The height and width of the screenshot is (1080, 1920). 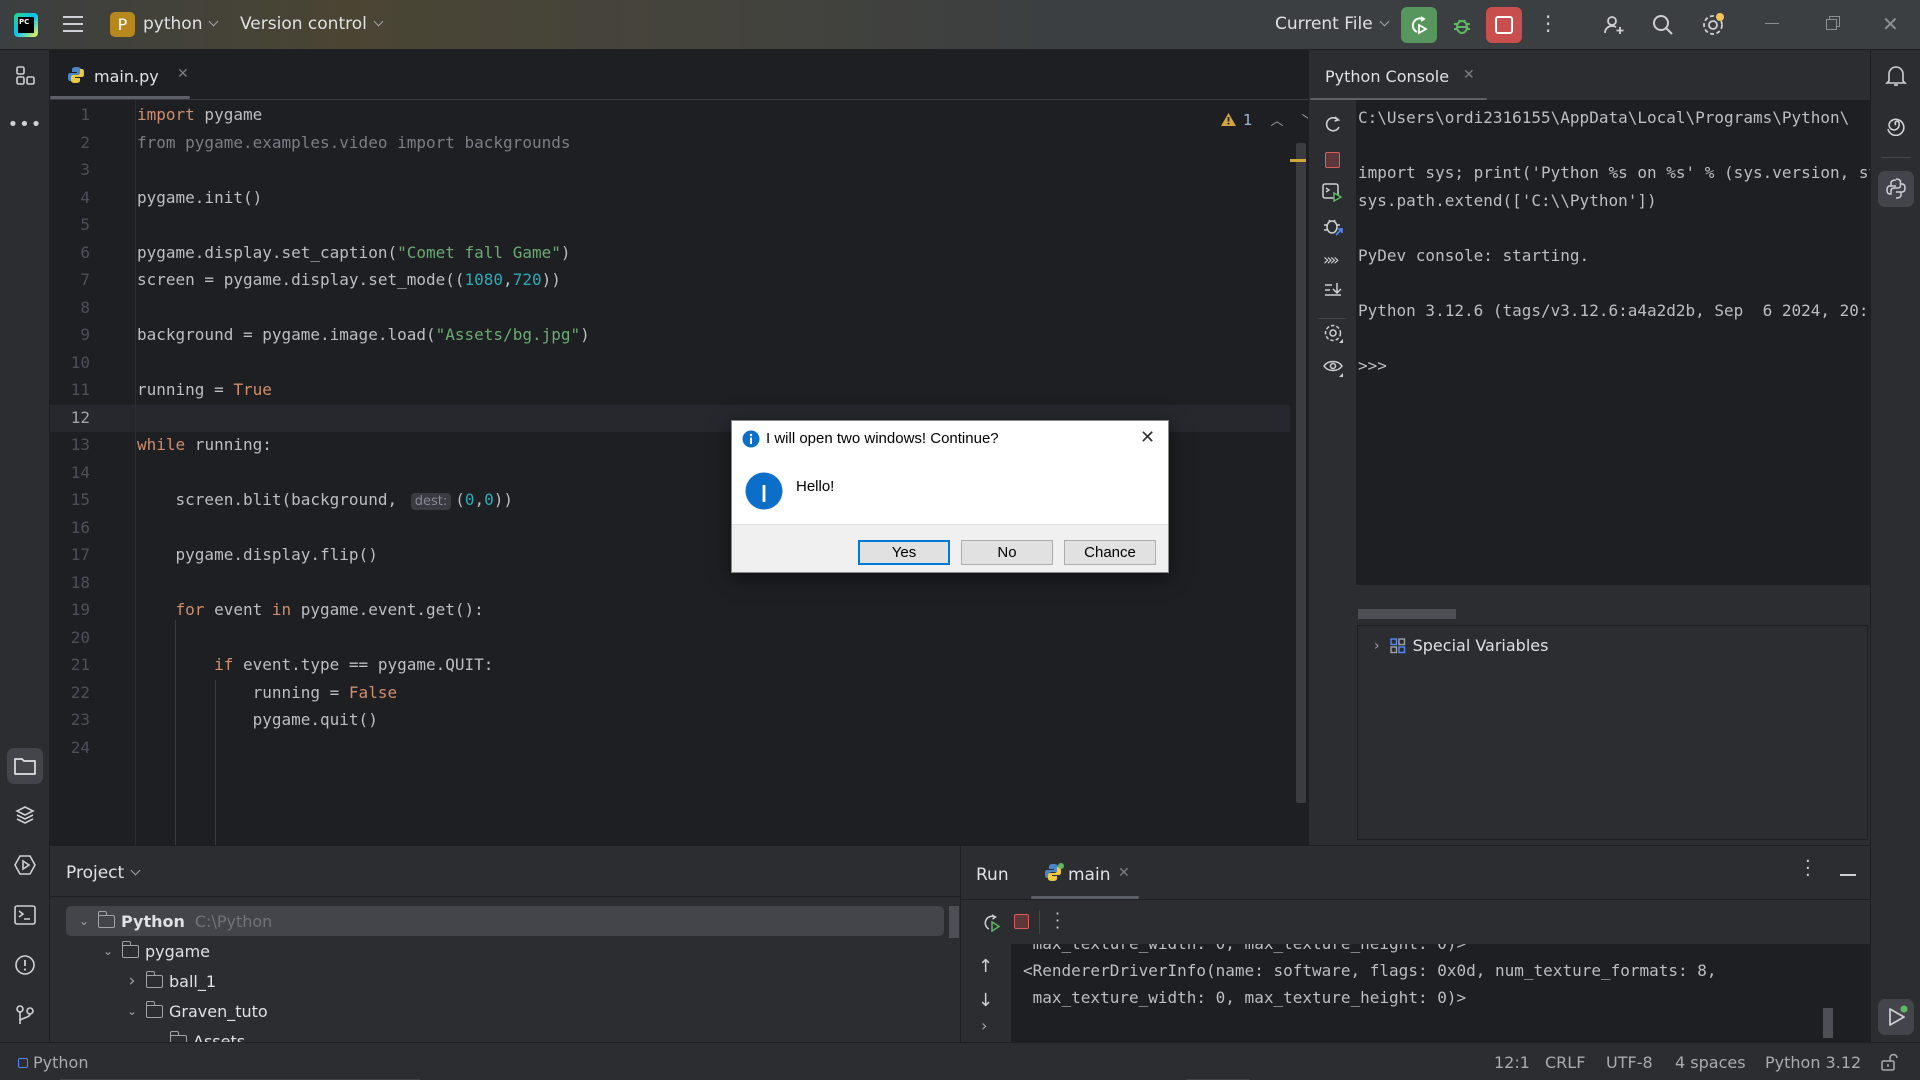 What do you see at coordinates (1663, 25) in the screenshot?
I see `search-button` at bounding box center [1663, 25].